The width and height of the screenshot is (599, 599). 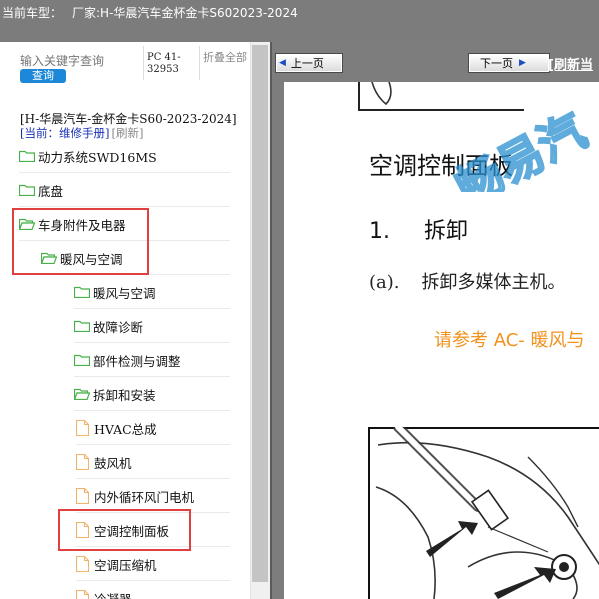 I want to click on tree-item-hvac-overview: 暖风与空调, so click(x=152, y=292).